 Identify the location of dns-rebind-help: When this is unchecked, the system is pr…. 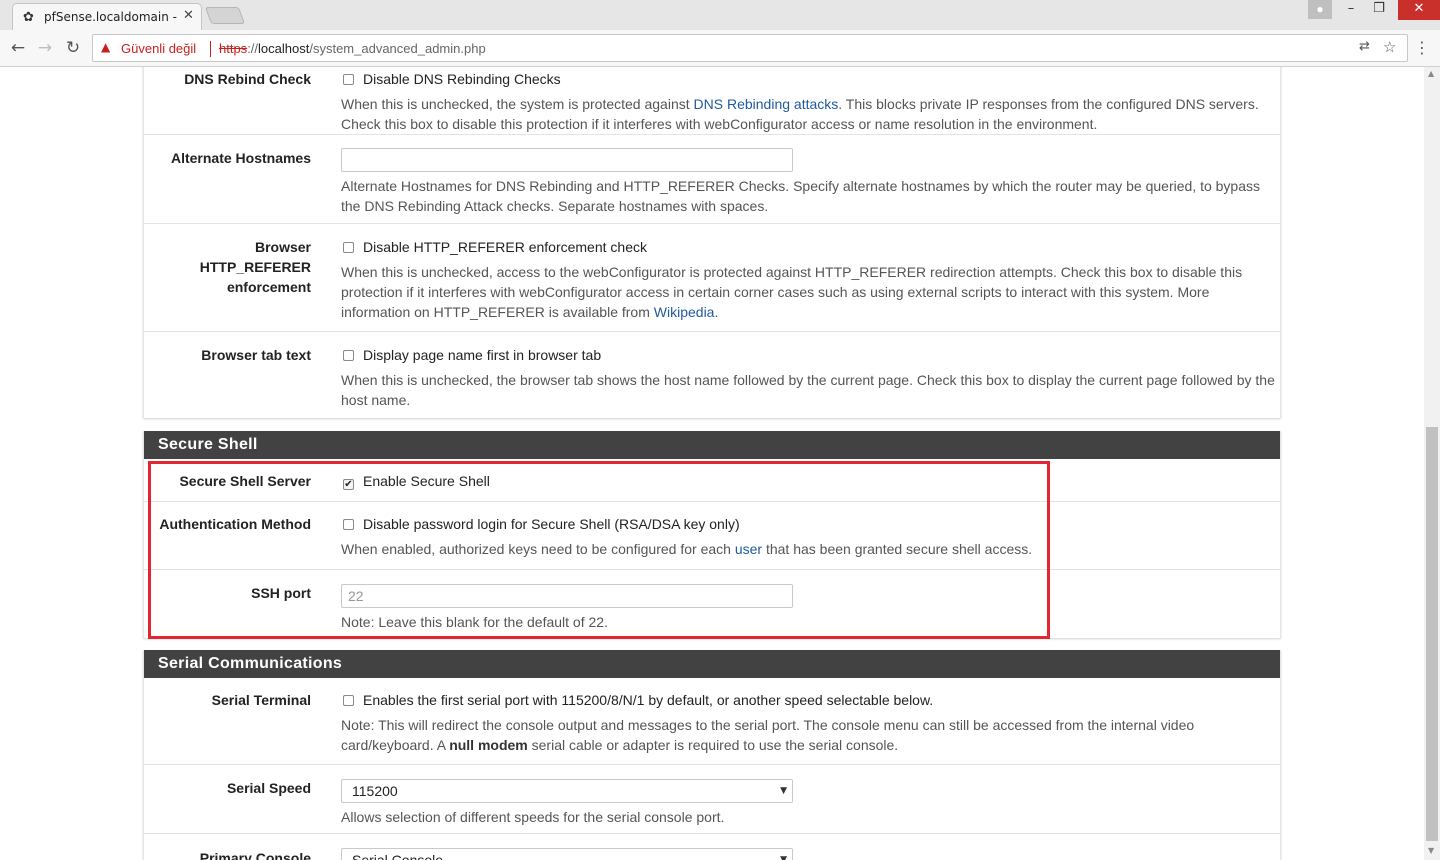
(808, 114).